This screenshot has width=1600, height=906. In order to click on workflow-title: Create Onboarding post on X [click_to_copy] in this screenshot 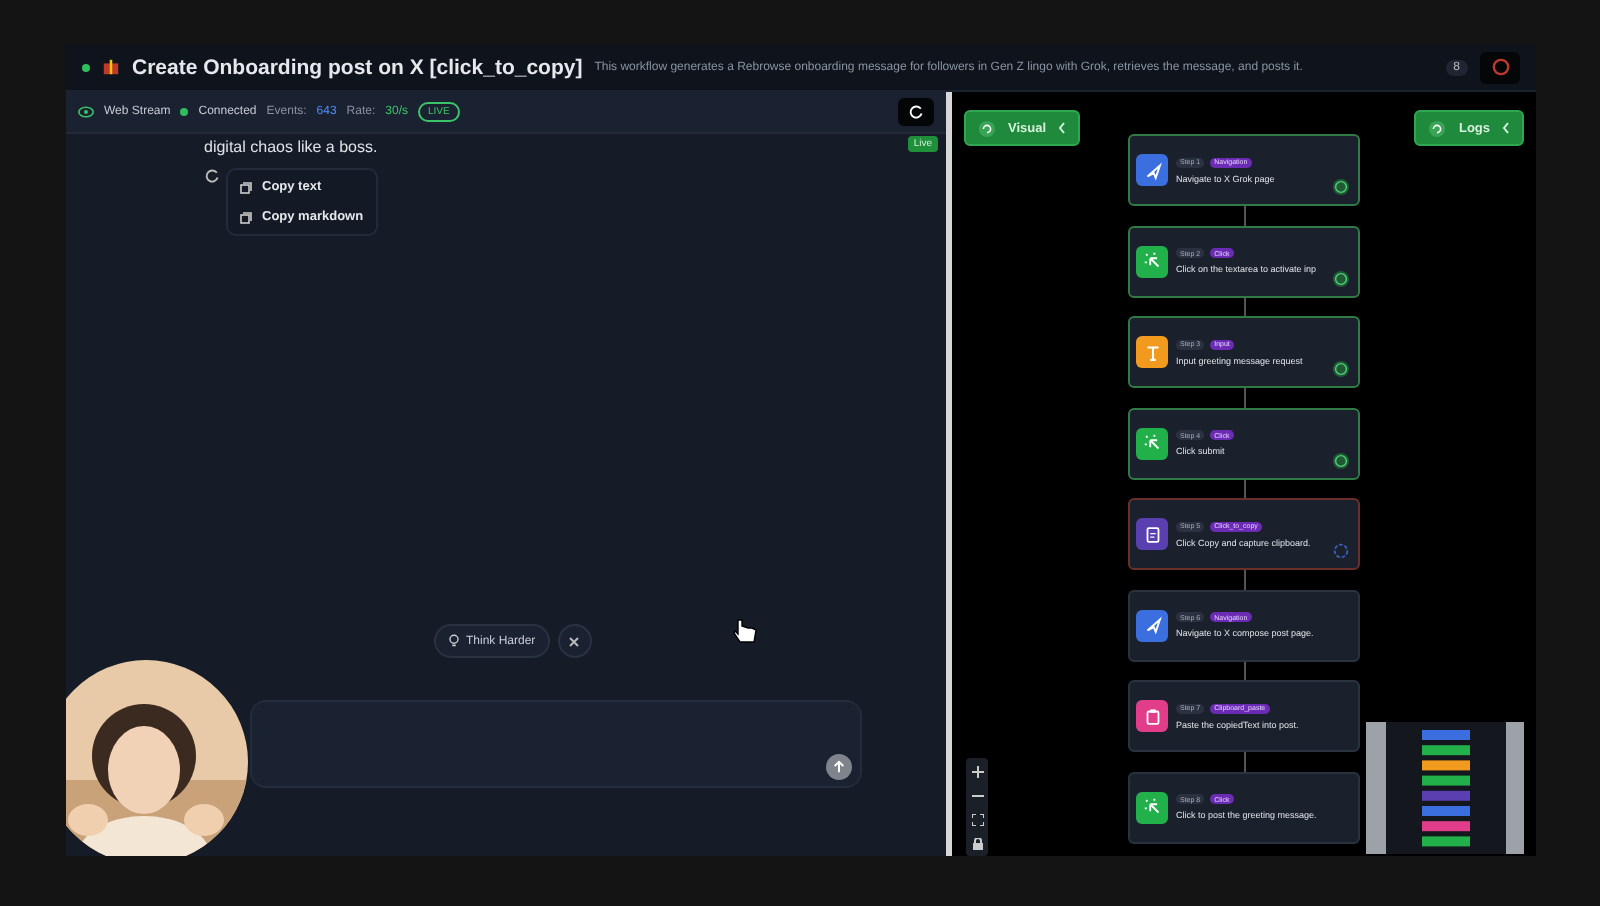, I will do `click(357, 67)`.